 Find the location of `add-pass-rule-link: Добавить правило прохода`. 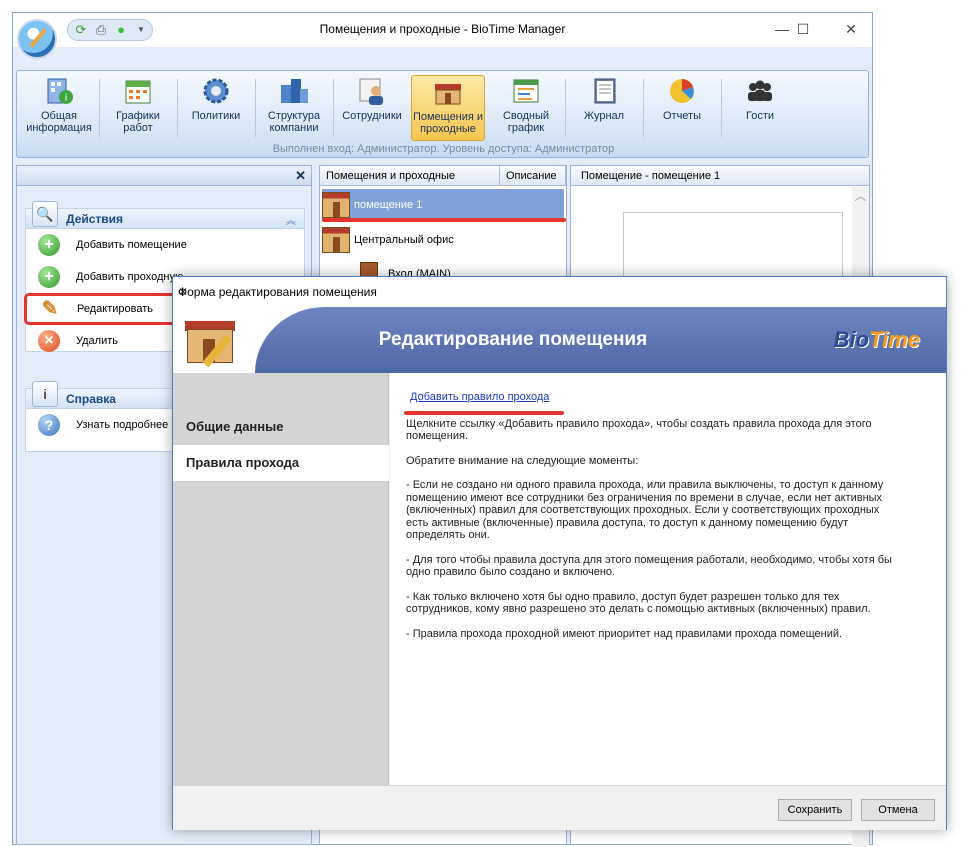

add-pass-rule-link: Добавить правило прохода is located at coordinates (479, 397).